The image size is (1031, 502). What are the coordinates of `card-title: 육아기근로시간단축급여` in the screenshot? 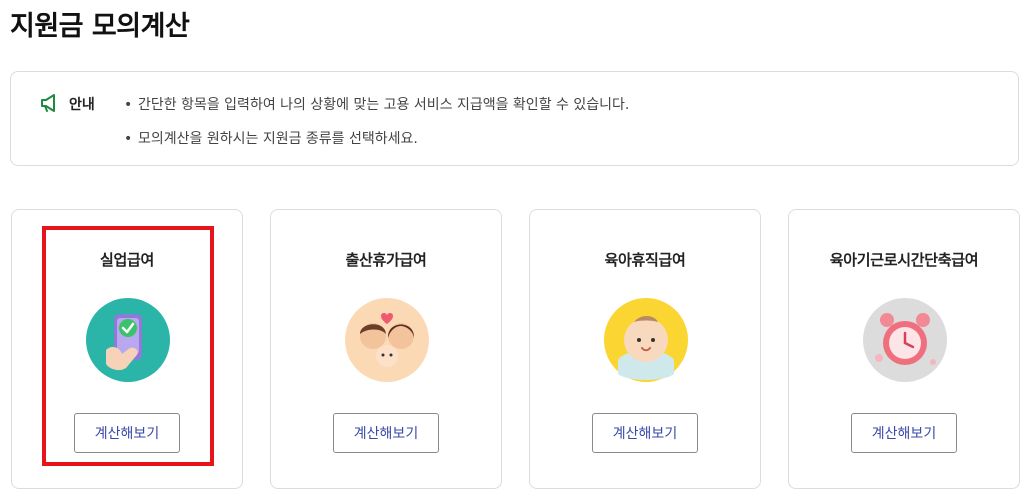 It's located at (904, 260).